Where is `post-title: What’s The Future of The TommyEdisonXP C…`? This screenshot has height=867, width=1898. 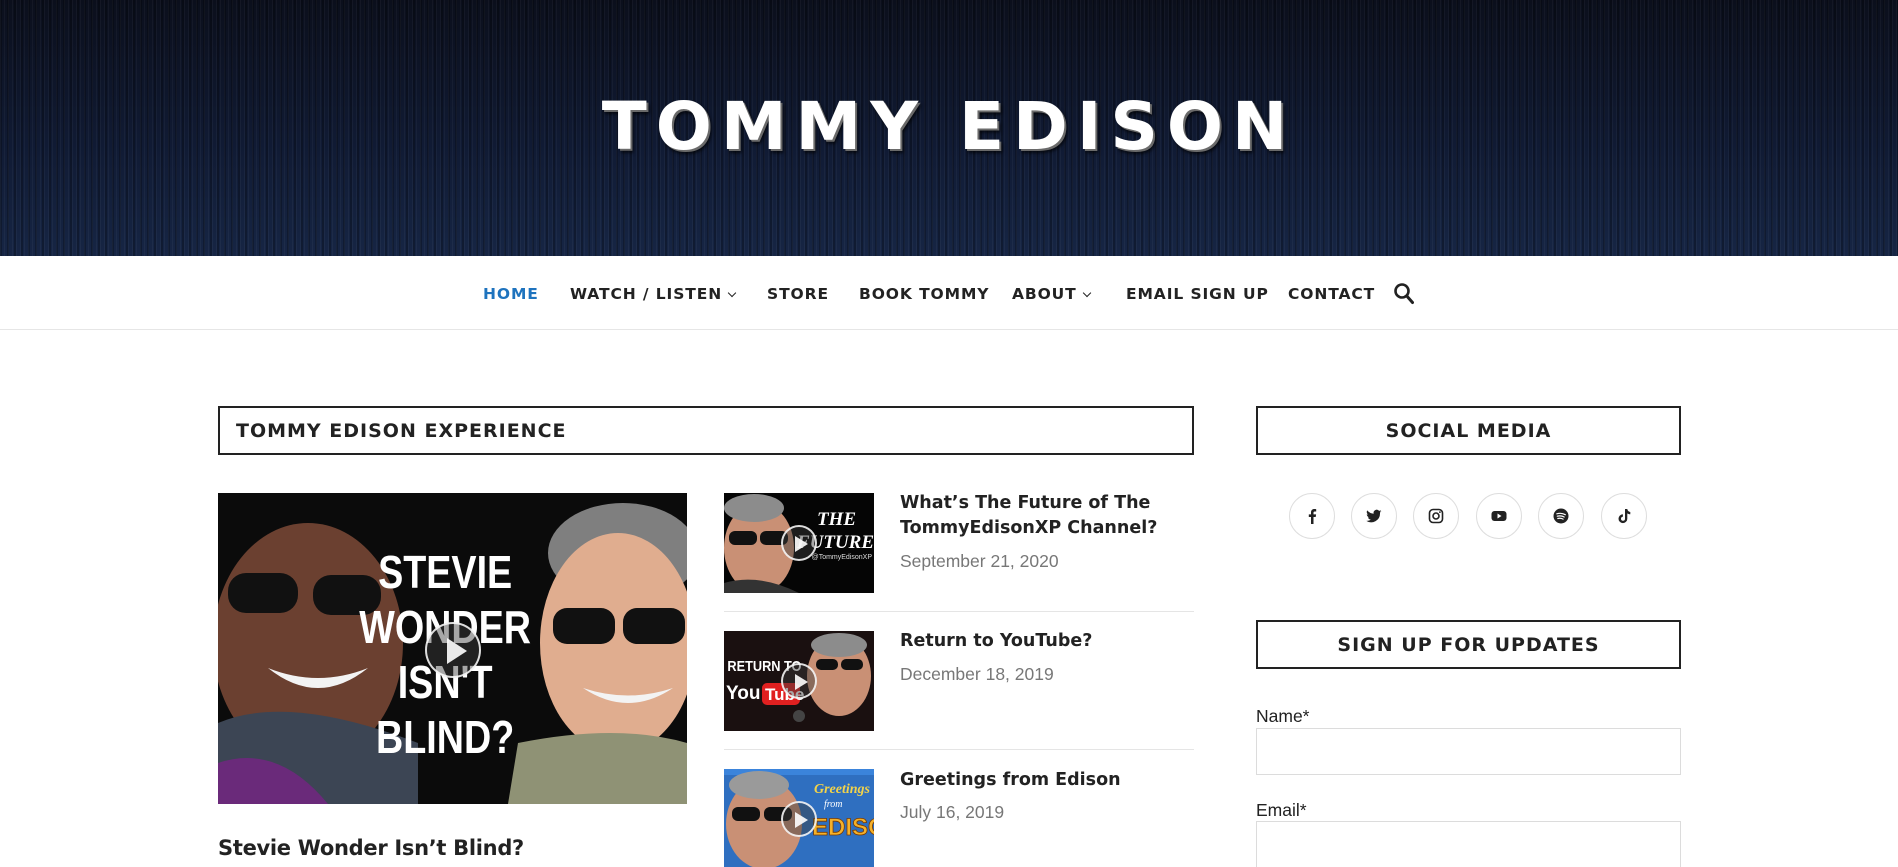 post-title: What’s The Future of The TommyEdisonXP C… is located at coordinates (1050, 516).